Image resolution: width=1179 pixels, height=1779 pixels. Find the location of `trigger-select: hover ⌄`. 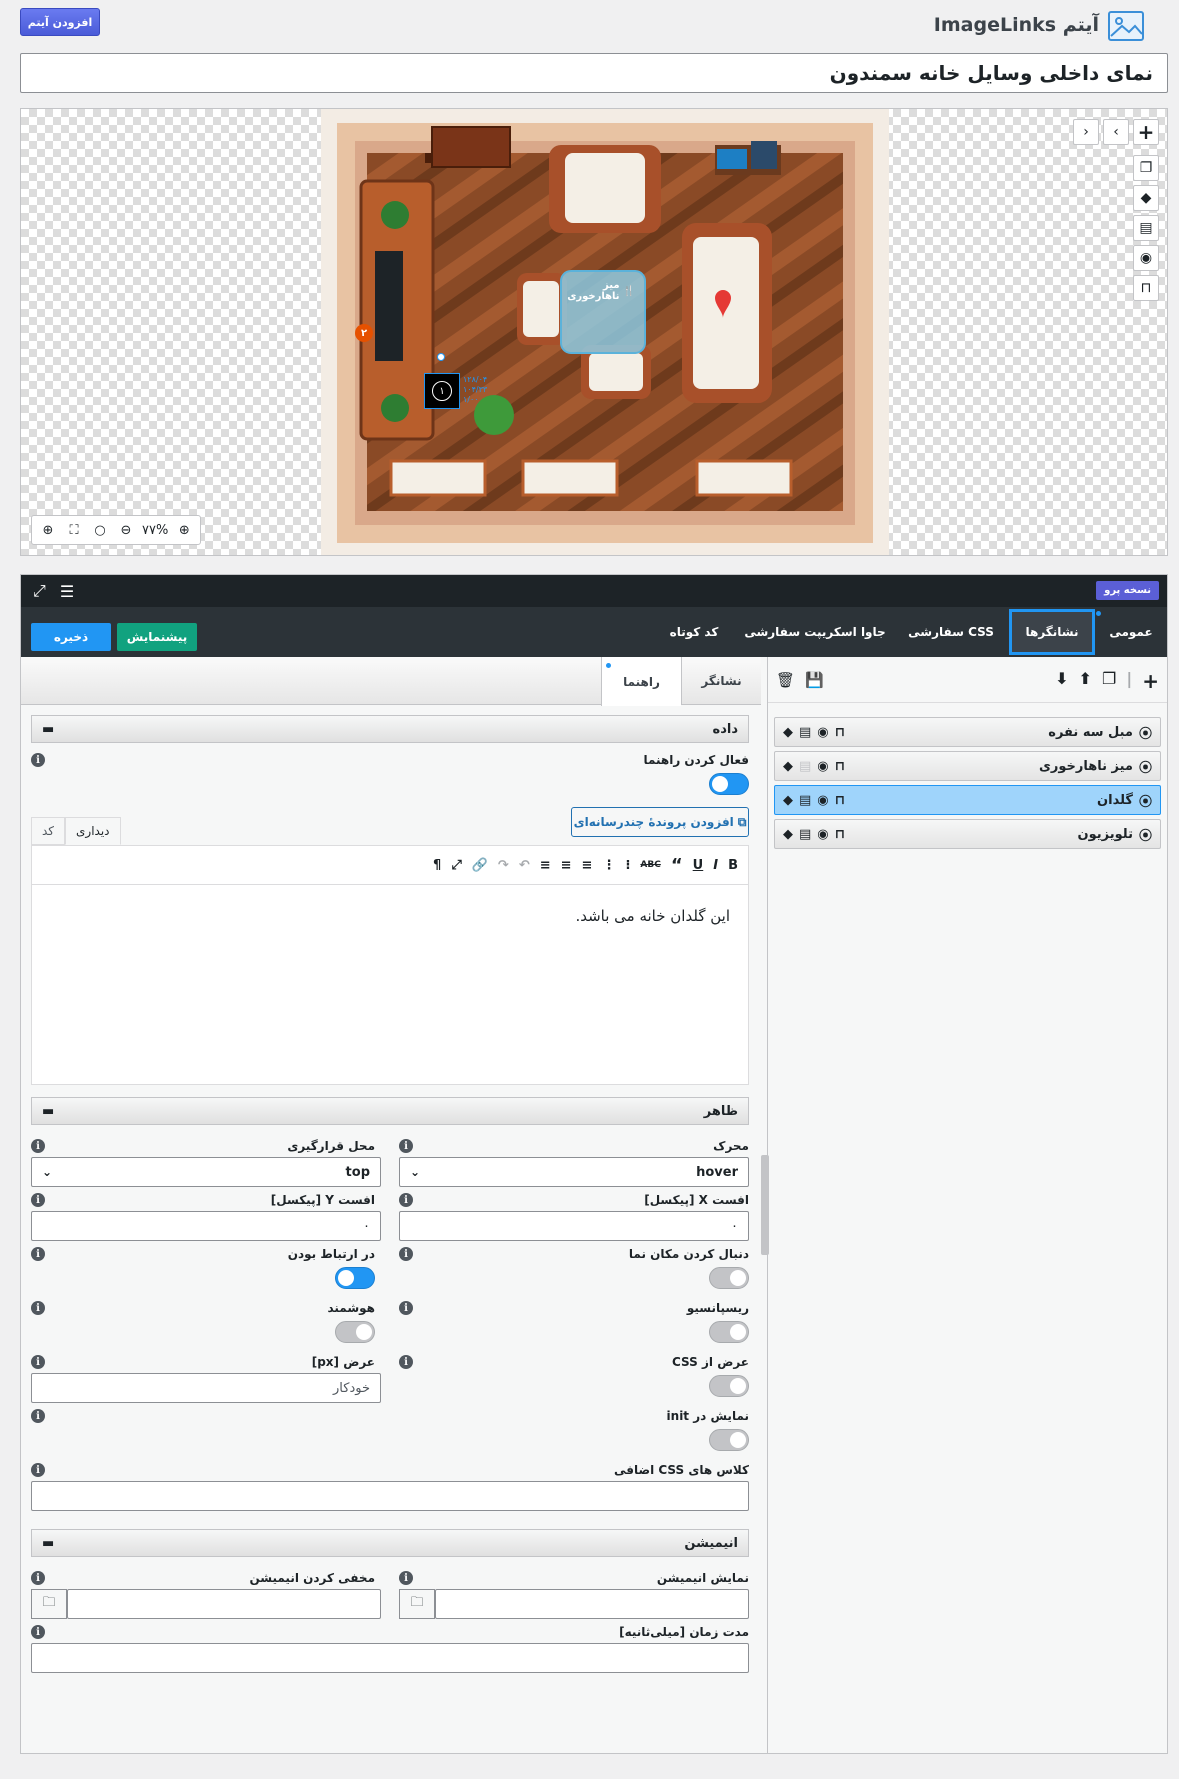

trigger-select: hover ⌄ is located at coordinates (574, 1172).